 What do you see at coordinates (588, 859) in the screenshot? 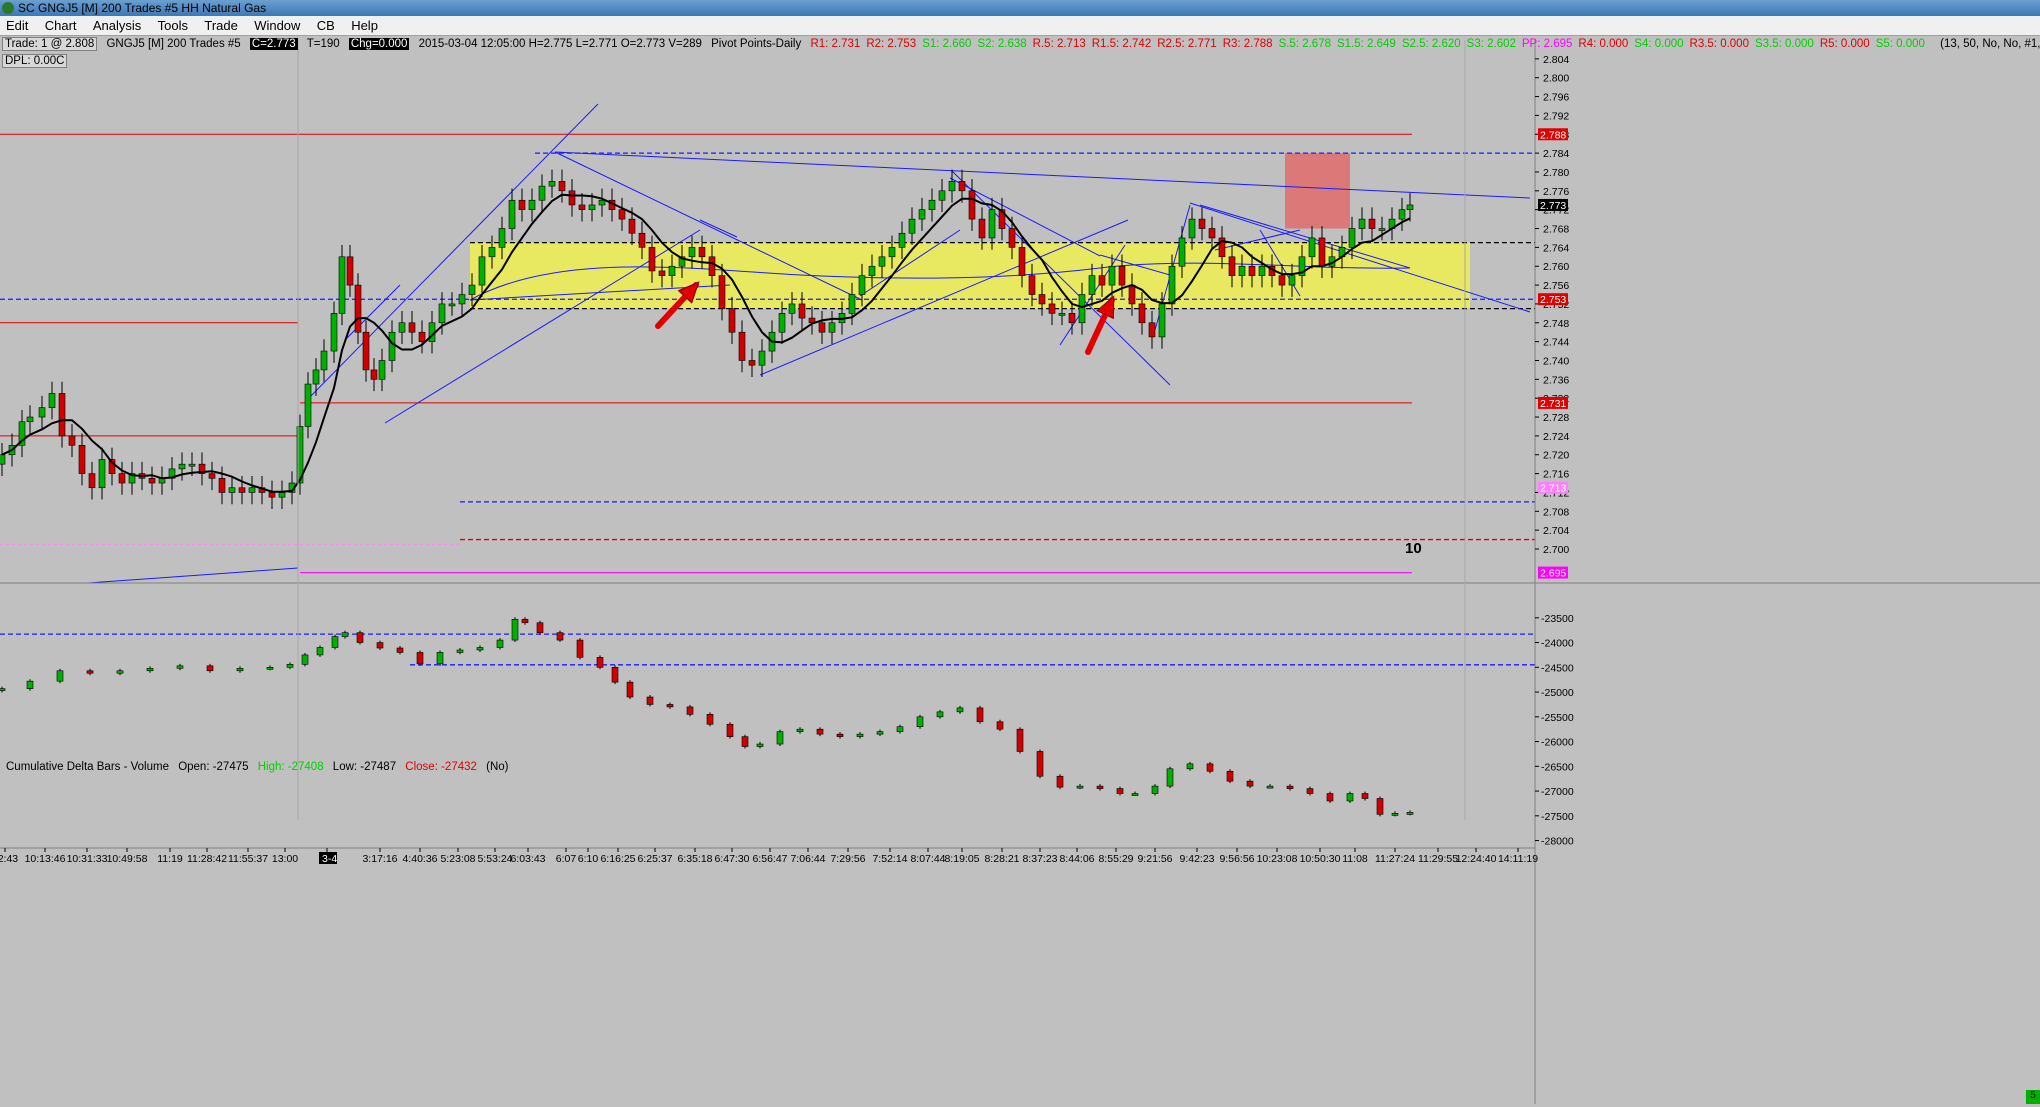
I see `time-axis-label: 6:10` at bounding box center [588, 859].